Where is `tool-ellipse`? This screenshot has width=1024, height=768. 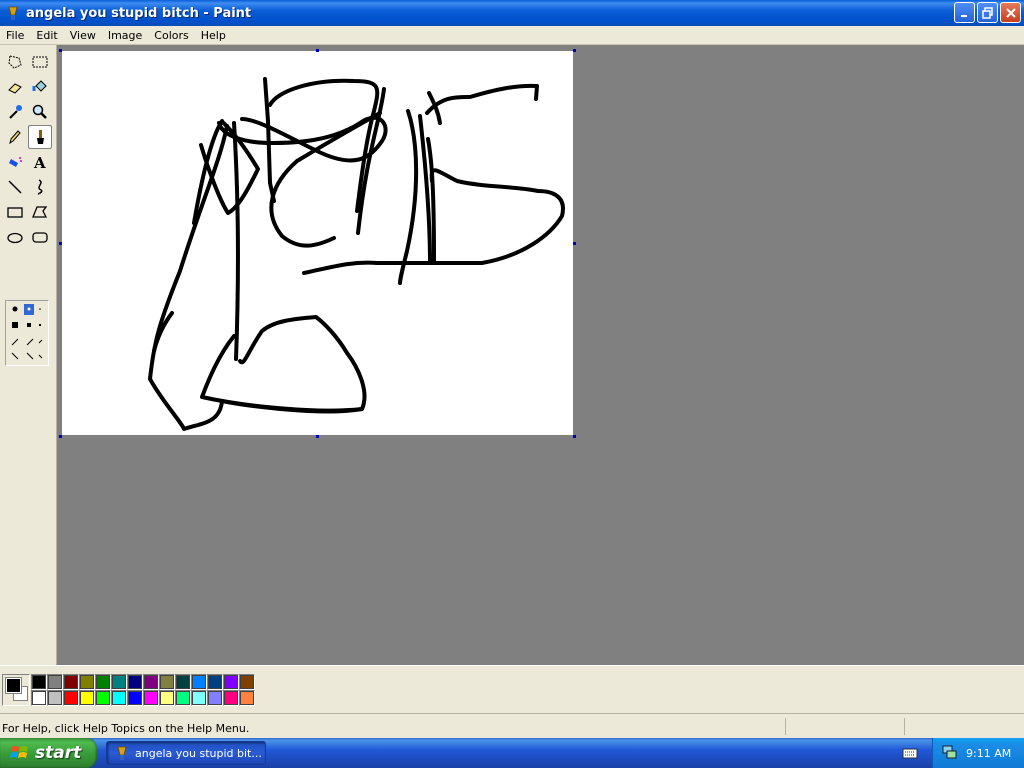
tool-ellipse is located at coordinates (15, 237).